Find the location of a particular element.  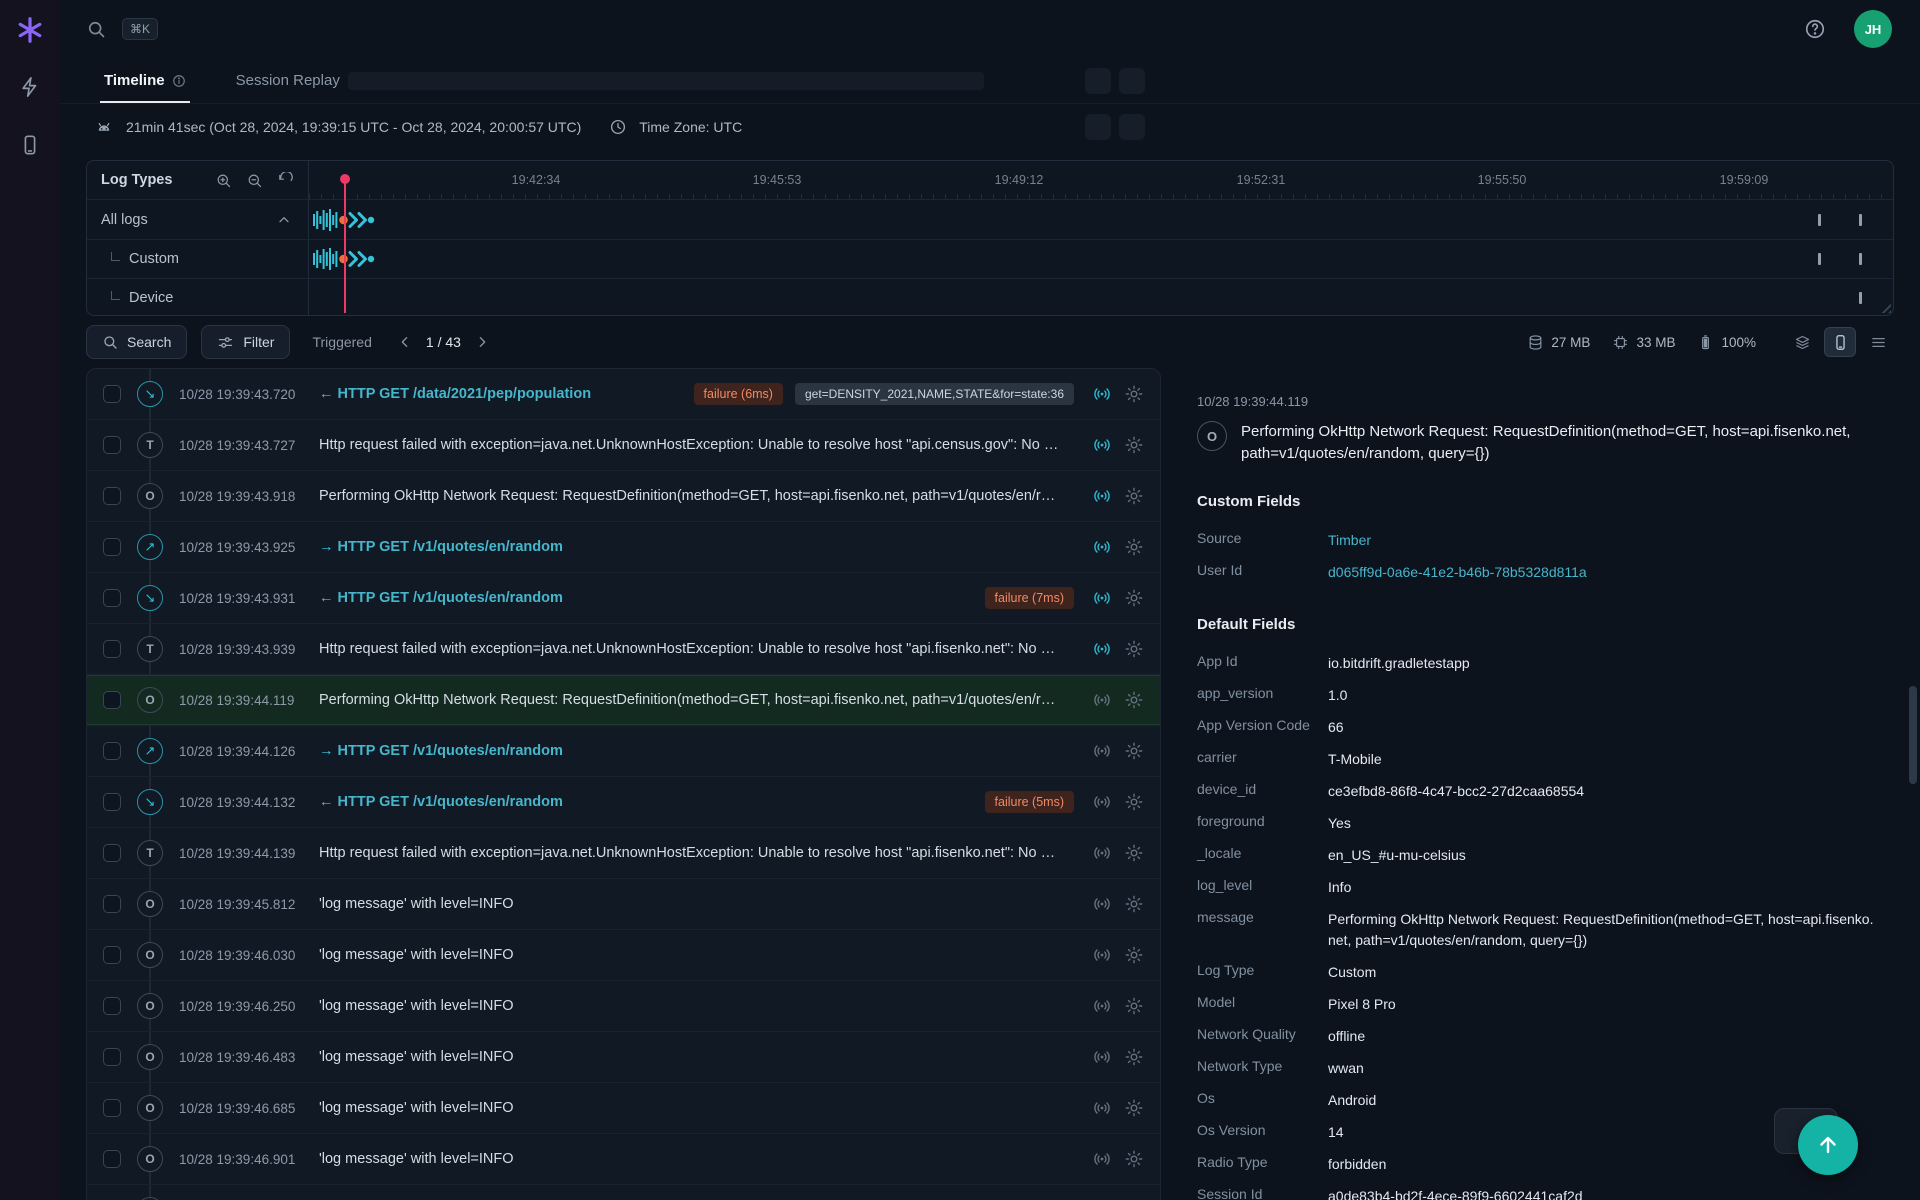

prev-page-icon is located at coordinates (405, 342).